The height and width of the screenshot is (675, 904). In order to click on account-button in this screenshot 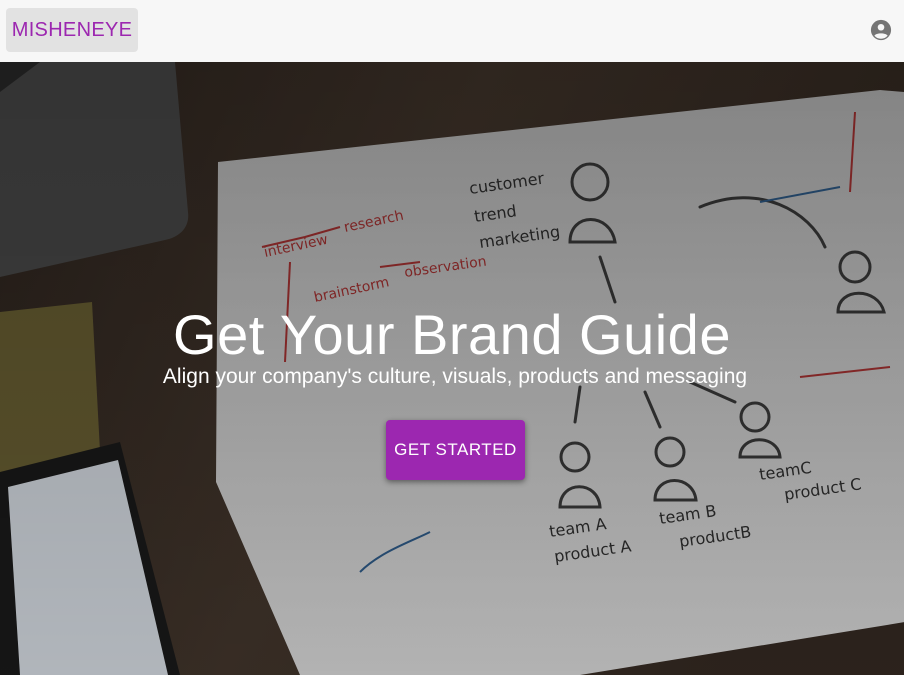, I will do `click(881, 30)`.